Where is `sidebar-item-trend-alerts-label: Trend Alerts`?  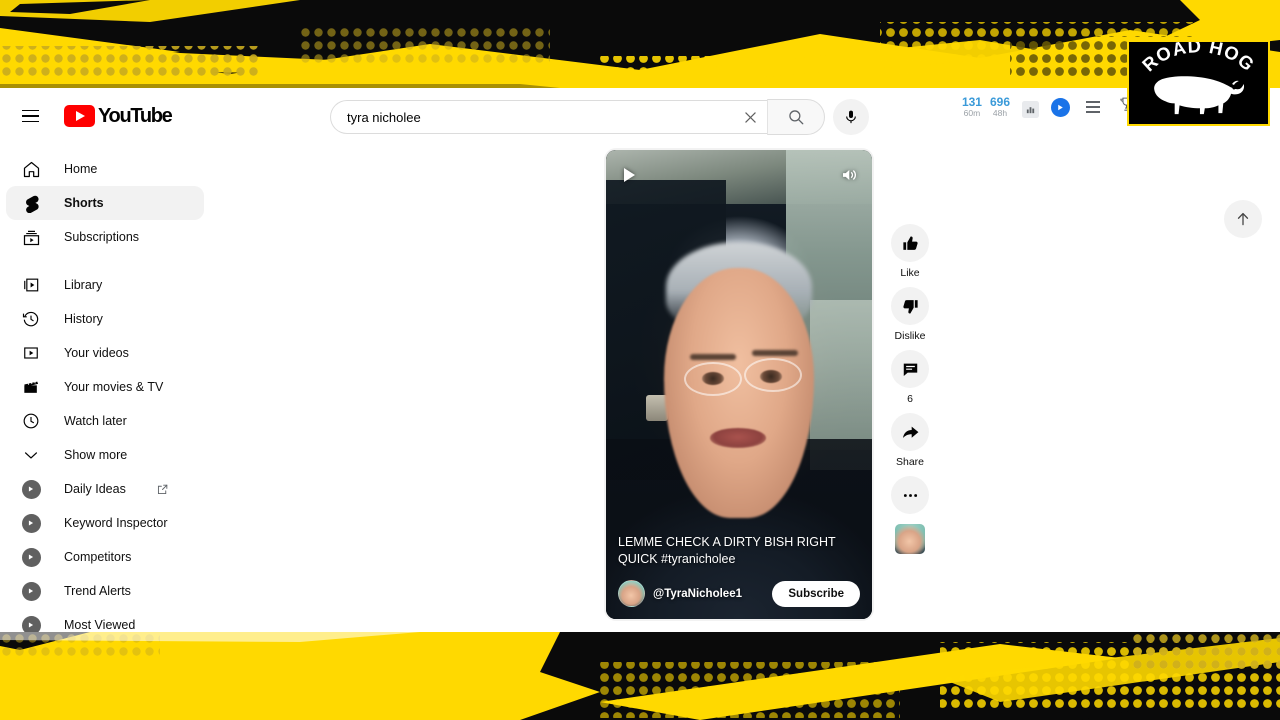 sidebar-item-trend-alerts-label: Trend Alerts is located at coordinates (97, 591).